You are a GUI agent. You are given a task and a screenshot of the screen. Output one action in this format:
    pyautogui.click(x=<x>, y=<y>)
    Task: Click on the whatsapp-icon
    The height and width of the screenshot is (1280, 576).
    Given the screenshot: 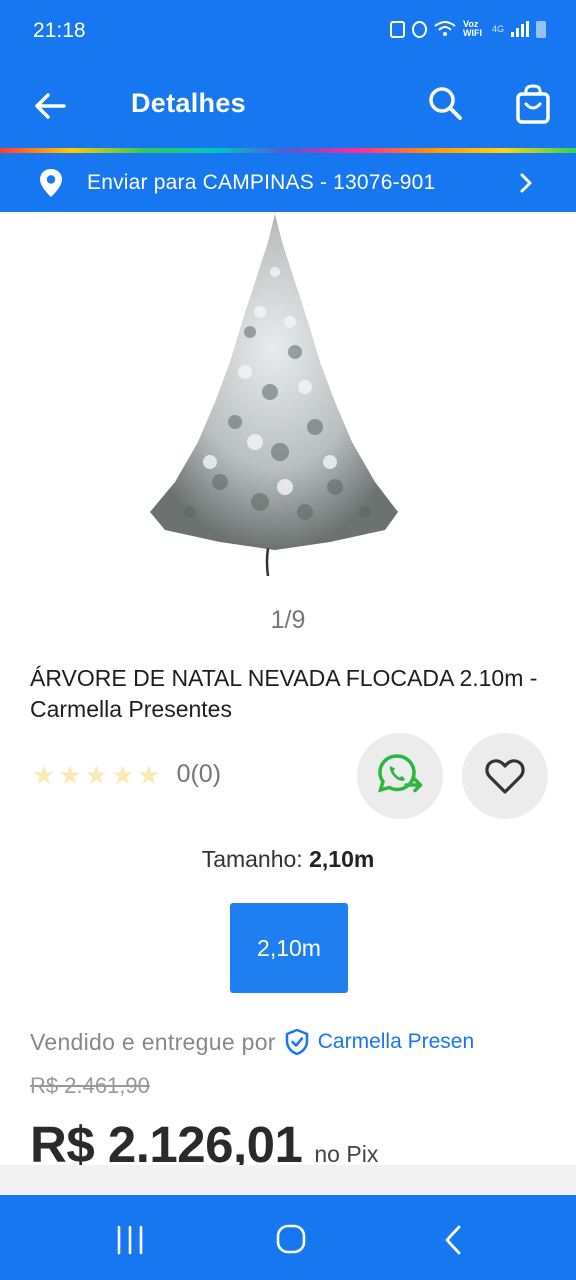 What is the action you would take?
    pyautogui.click(x=400, y=773)
    